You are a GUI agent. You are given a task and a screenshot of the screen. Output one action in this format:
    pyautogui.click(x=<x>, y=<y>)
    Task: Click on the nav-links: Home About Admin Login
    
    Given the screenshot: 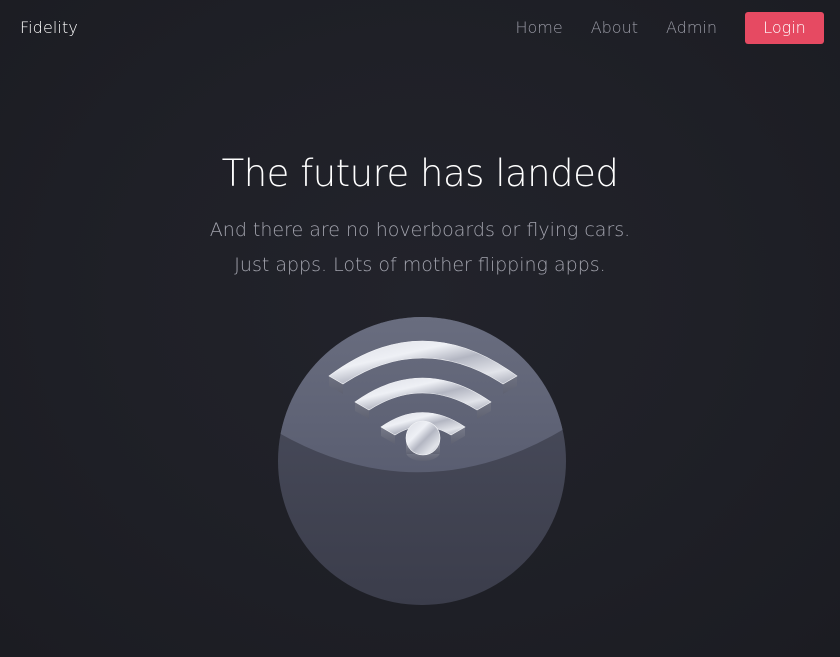 What is the action you would take?
    pyautogui.click(x=669, y=28)
    